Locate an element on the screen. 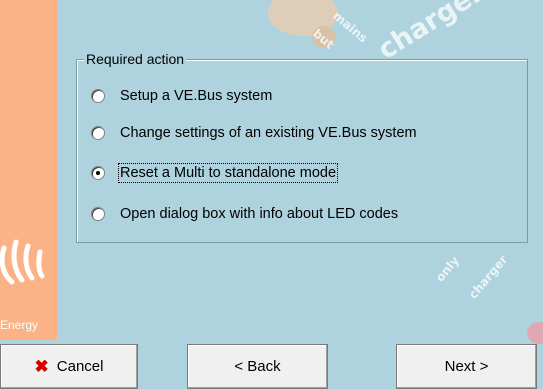 This screenshot has height=389, width=543. next-label: Next > is located at coordinates (466, 366).